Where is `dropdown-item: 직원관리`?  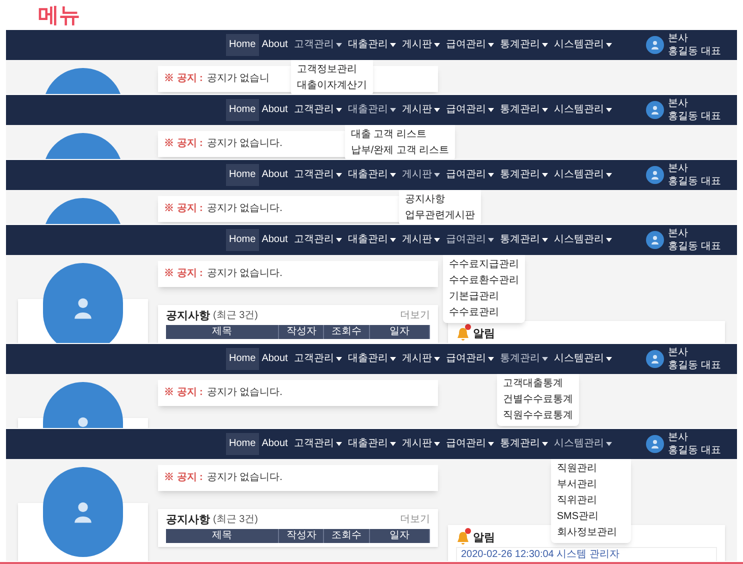
dropdown-item: 직원관리 is located at coordinates (590, 469).